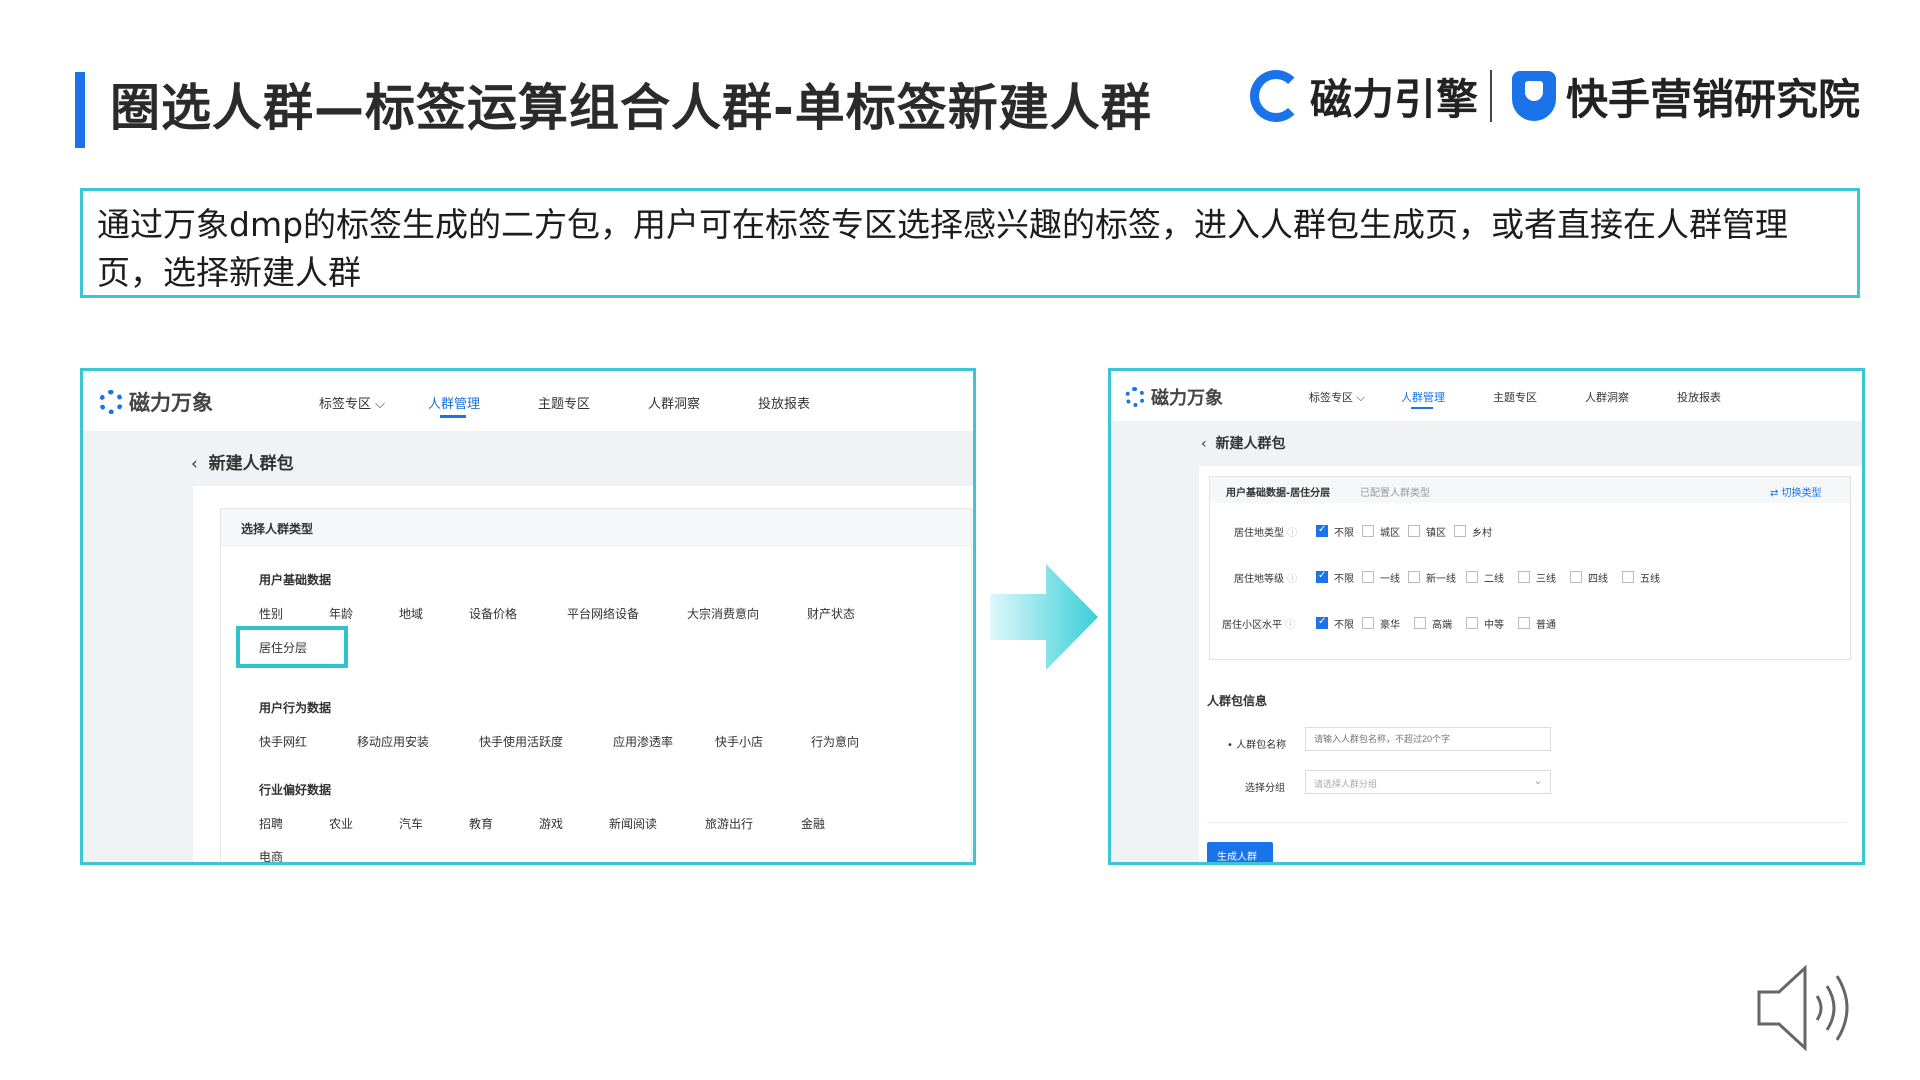 The height and width of the screenshot is (1080, 1920). I want to click on tag-auto: 汽车, so click(411, 823).